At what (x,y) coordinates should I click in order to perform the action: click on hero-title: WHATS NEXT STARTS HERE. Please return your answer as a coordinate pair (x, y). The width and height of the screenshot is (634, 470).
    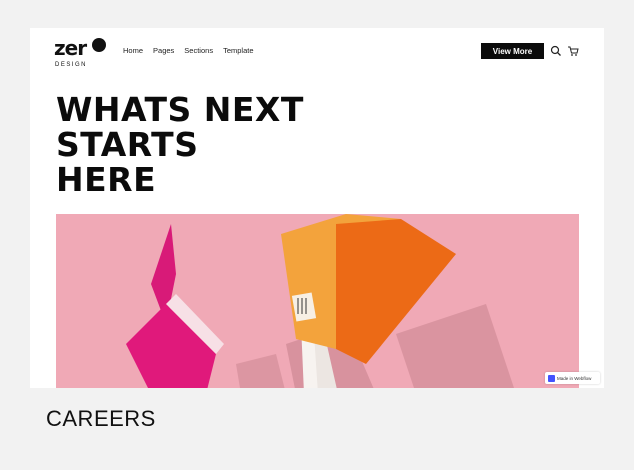
    Looking at the image, I should click on (206, 144).